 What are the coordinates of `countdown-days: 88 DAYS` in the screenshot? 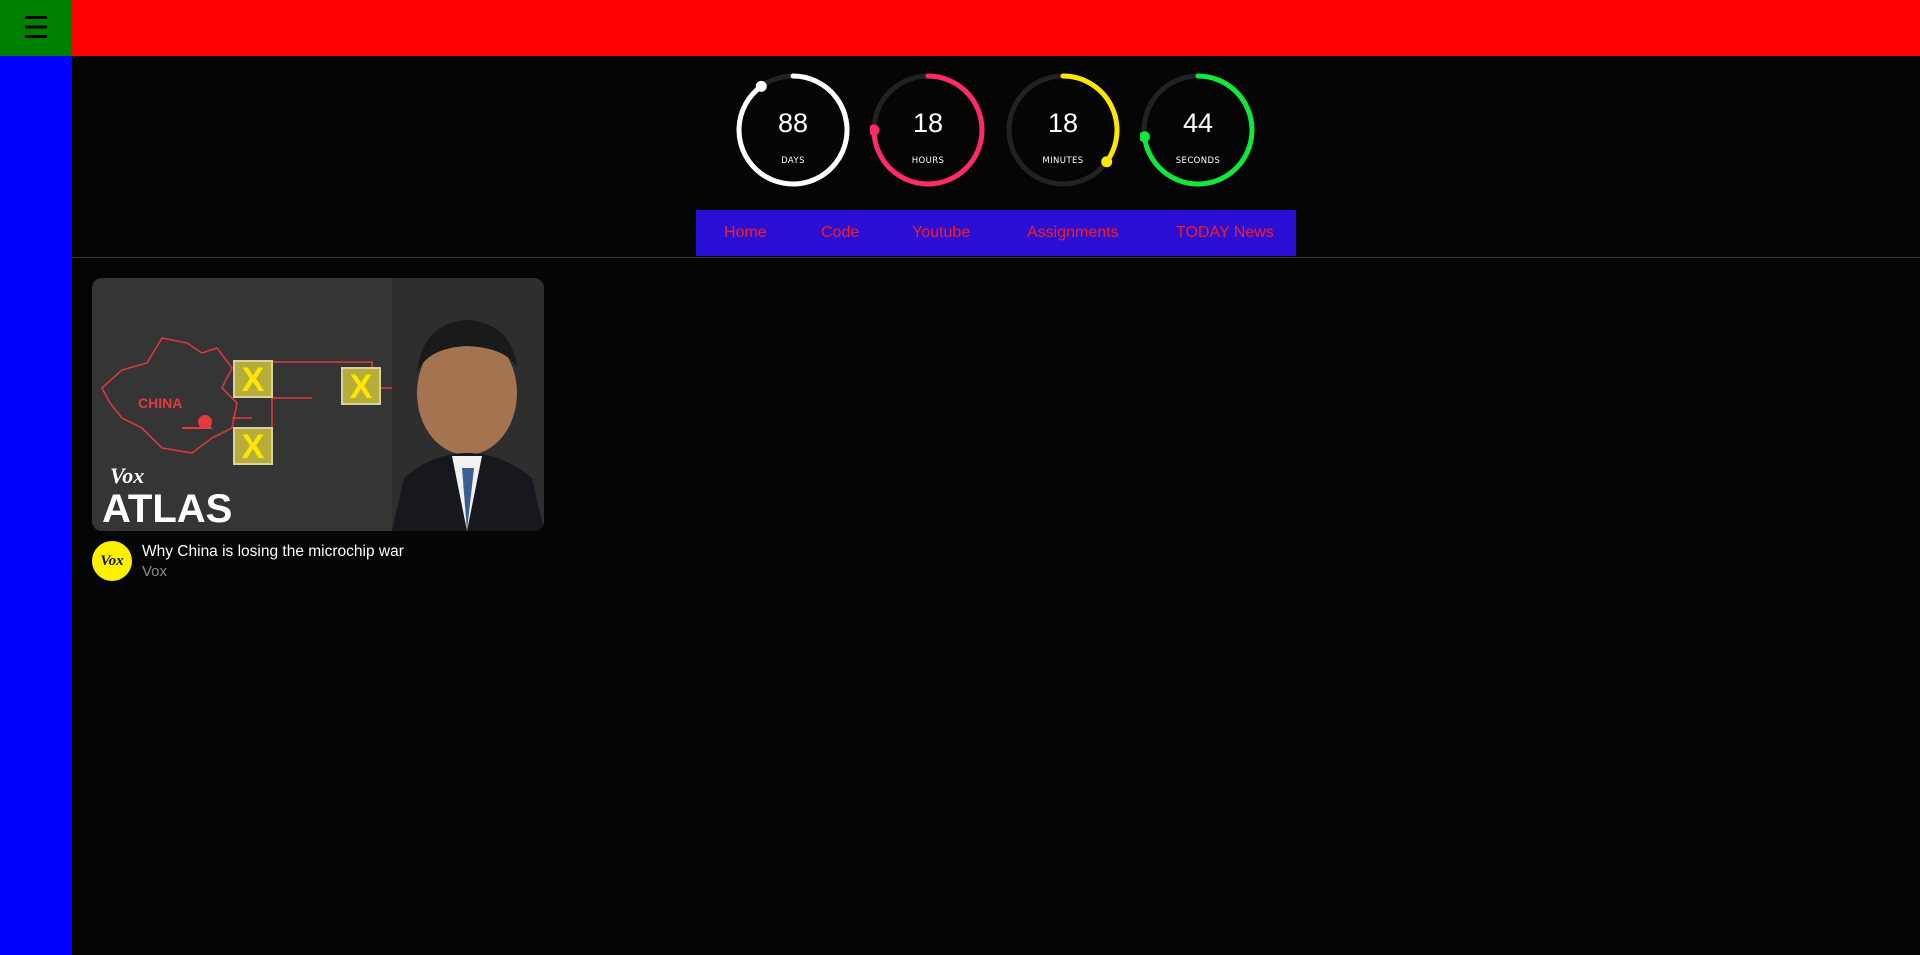 It's located at (793, 130).